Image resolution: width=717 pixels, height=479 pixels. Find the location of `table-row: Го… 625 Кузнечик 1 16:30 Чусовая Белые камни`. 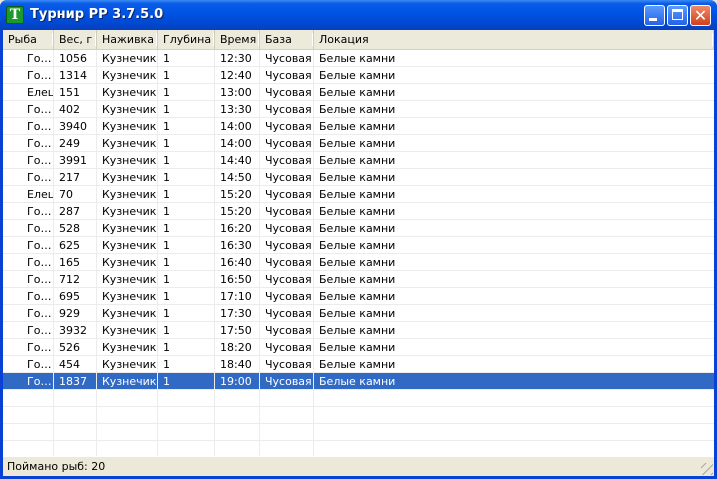

table-row: Го… 625 Кузнечик 1 16:30 Чусовая Белые камни is located at coordinates (358, 245).